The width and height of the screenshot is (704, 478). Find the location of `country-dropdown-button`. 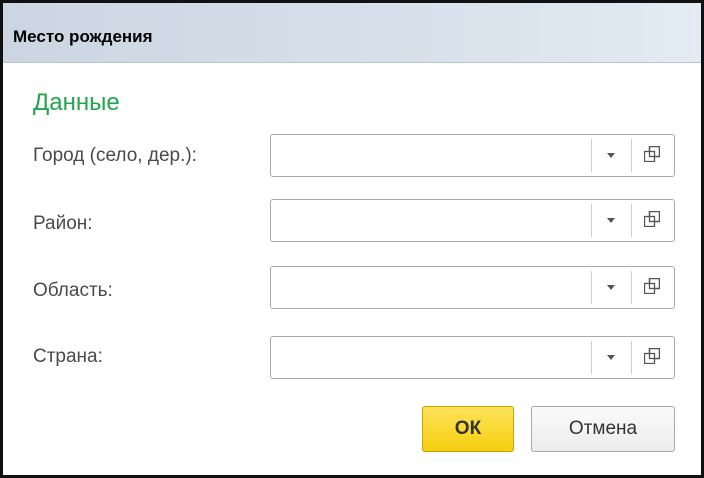

country-dropdown-button is located at coordinates (611, 357).